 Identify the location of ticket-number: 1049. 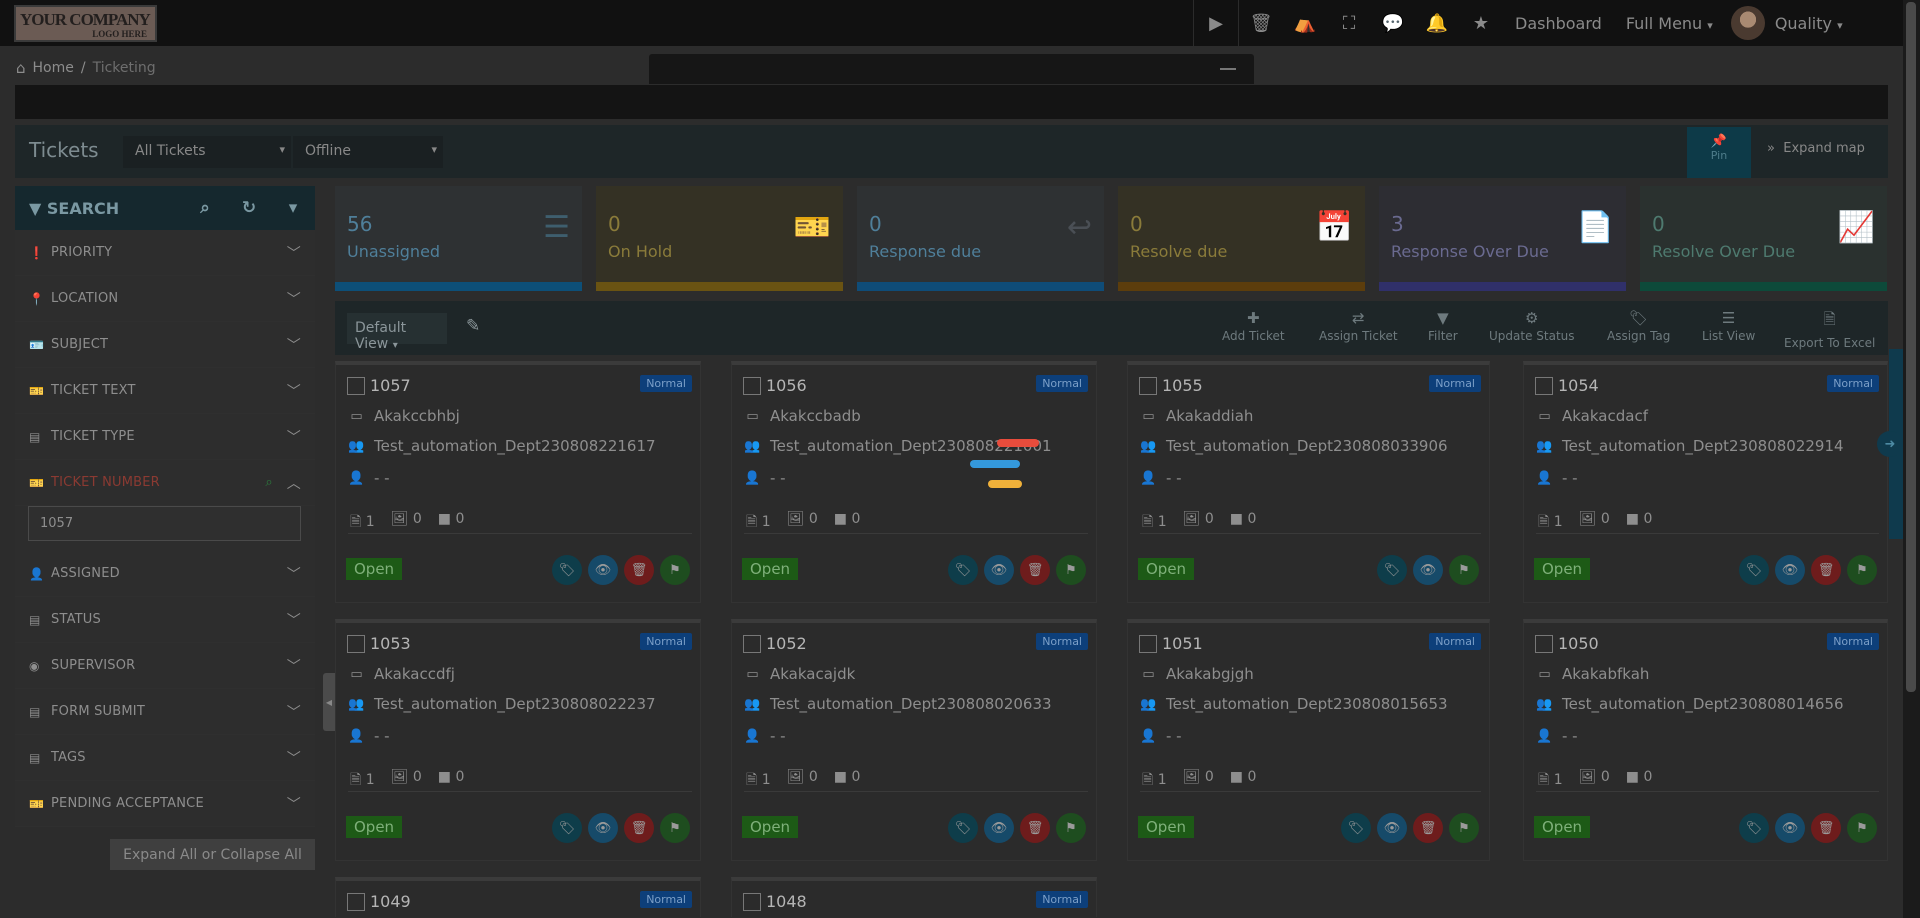
(390, 901).